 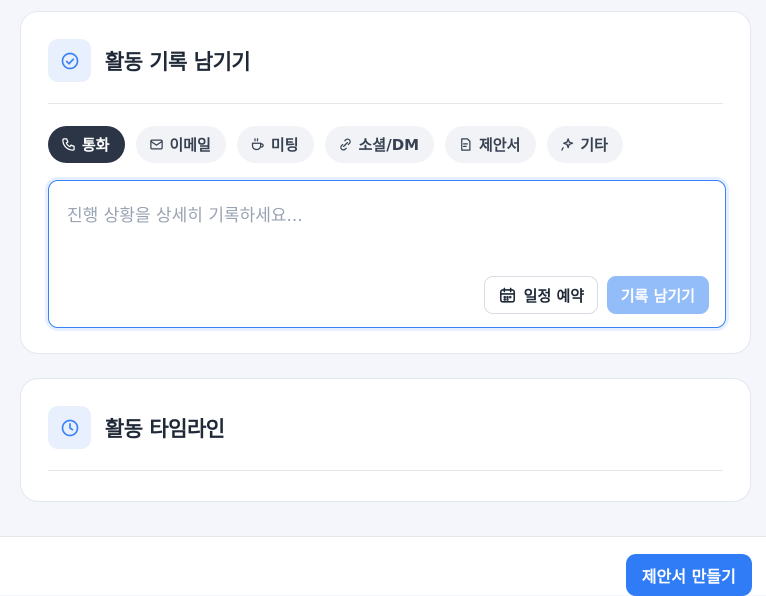 I want to click on phone-icon, so click(x=68, y=144).